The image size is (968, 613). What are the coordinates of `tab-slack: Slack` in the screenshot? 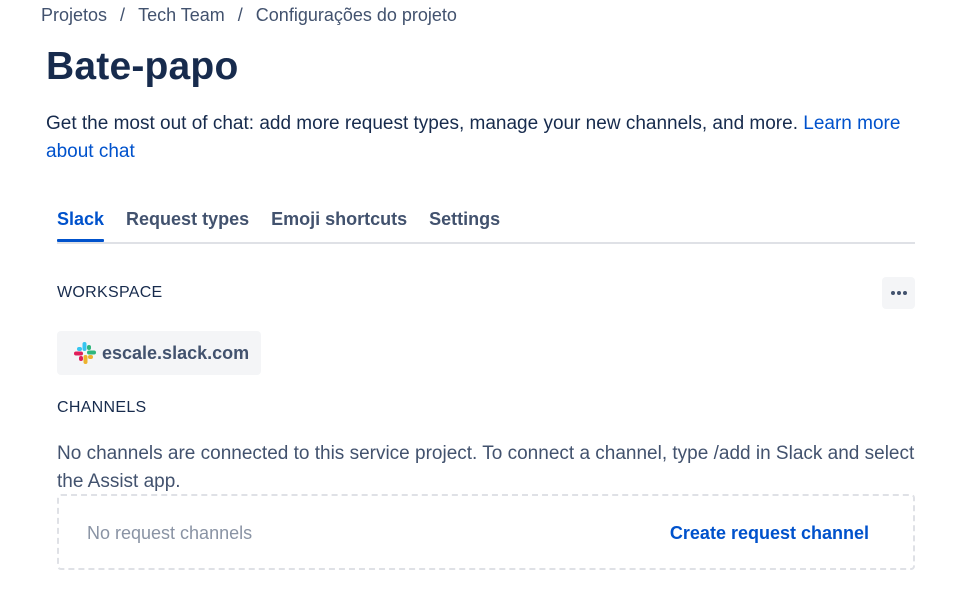 It's located at (81, 219).